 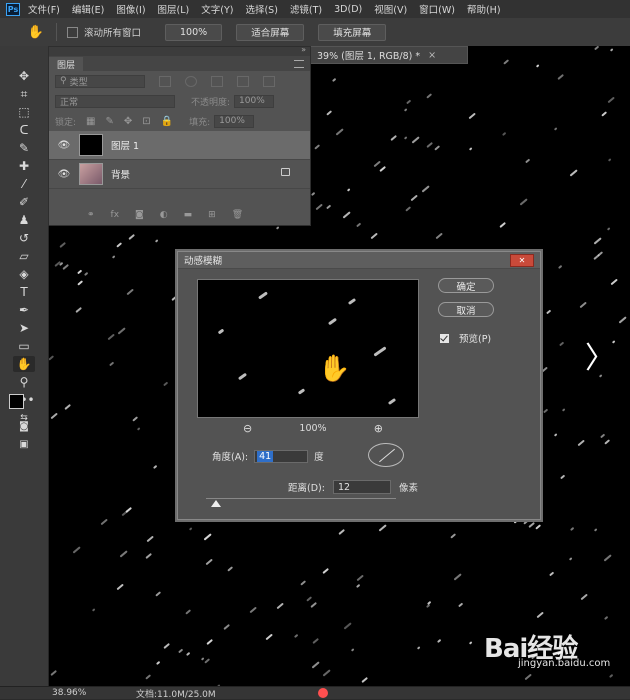 What do you see at coordinates (466, 309) in the screenshot?
I see `cancel-button: 取消` at bounding box center [466, 309].